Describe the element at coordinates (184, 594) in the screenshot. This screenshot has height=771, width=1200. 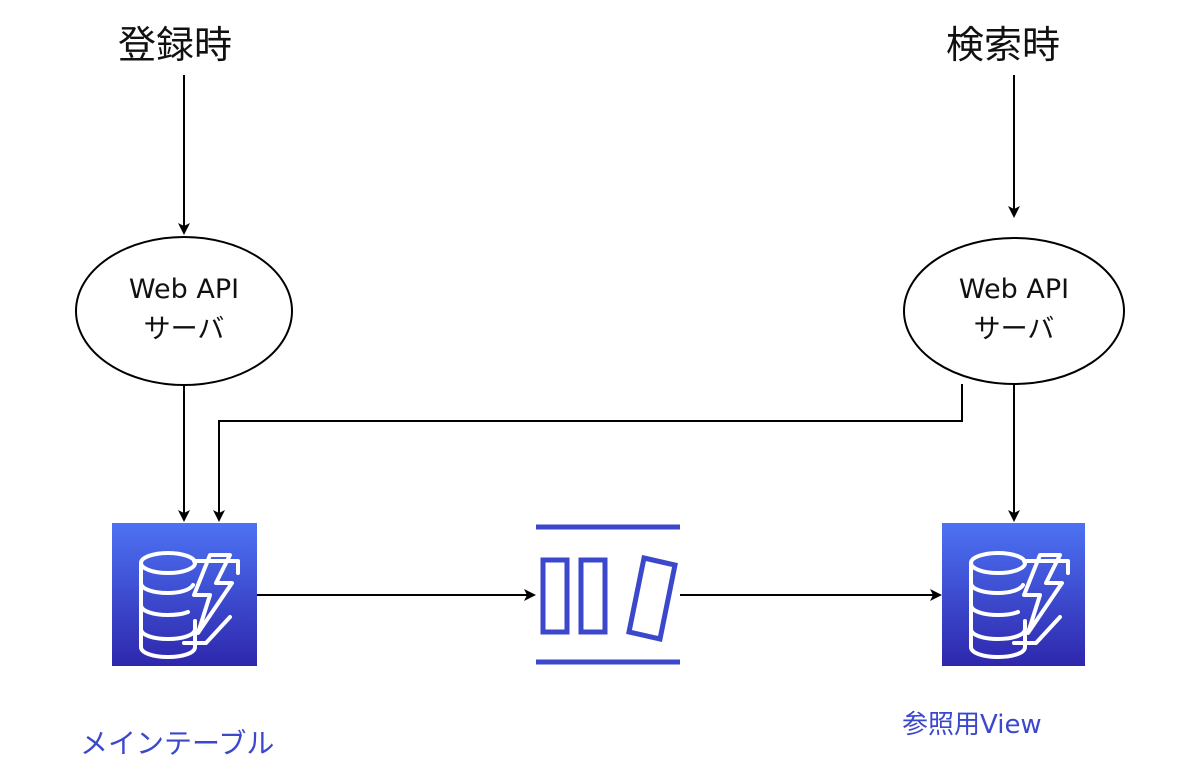
I see `main-table-node` at that location.